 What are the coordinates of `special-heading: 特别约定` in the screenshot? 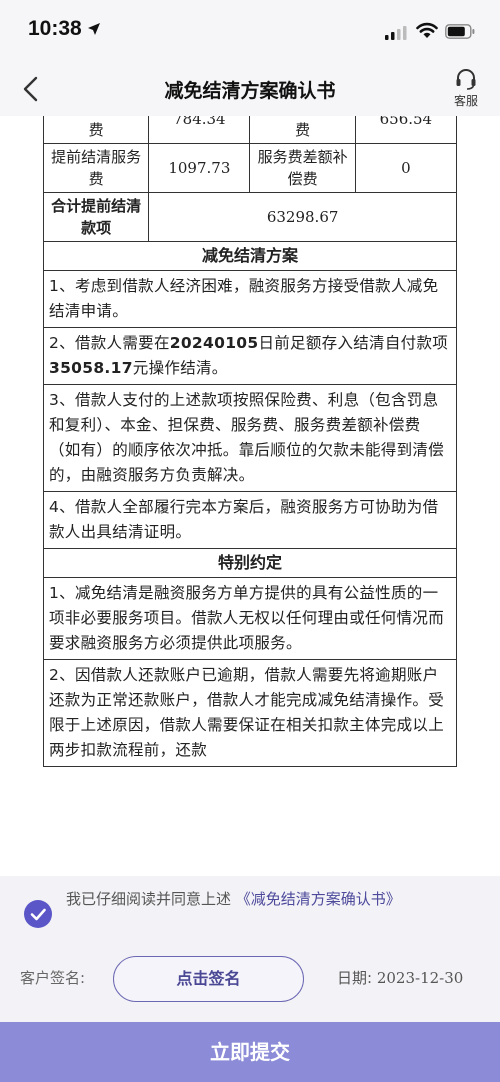 It's located at (250, 563).